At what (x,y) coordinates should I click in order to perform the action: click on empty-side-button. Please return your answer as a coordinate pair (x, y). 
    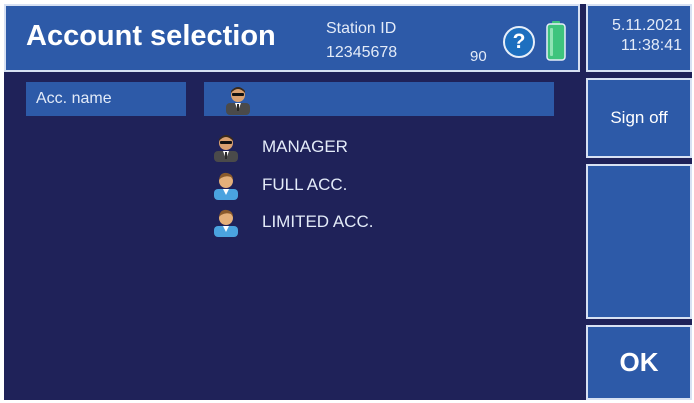
    Looking at the image, I should click on (639, 241).